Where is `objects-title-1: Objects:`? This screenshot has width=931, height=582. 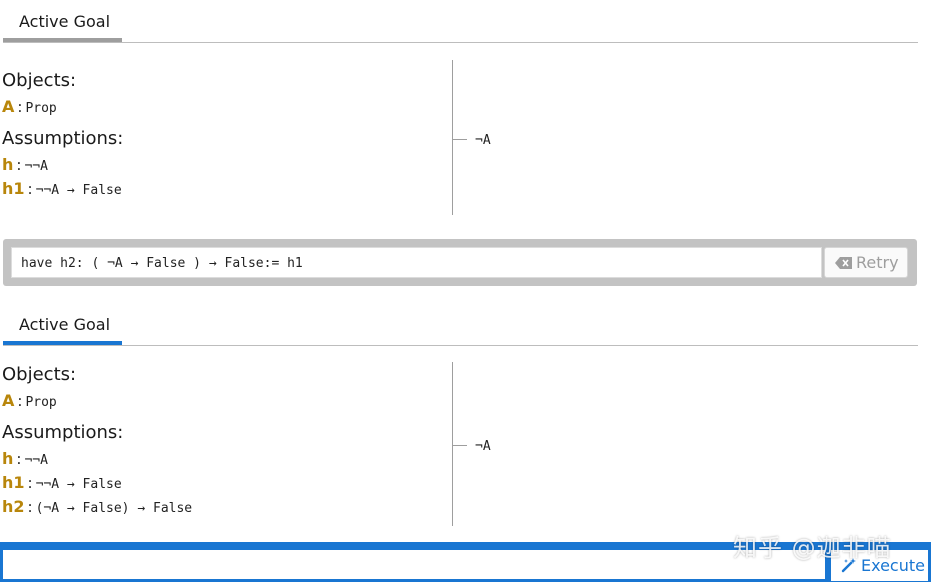
objects-title-1: Objects: is located at coordinates (39, 80).